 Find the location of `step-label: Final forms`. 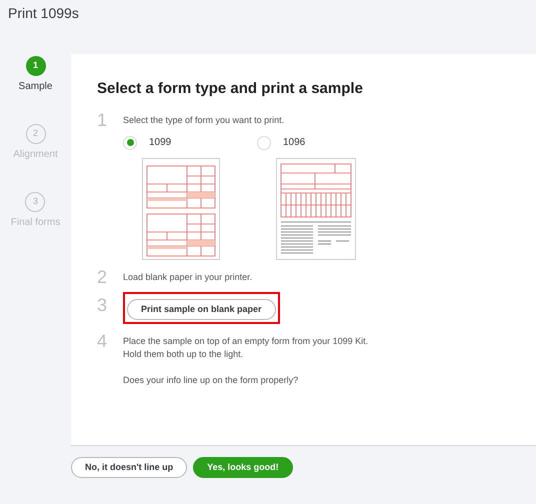

step-label: Final forms is located at coordinates (35, 223).